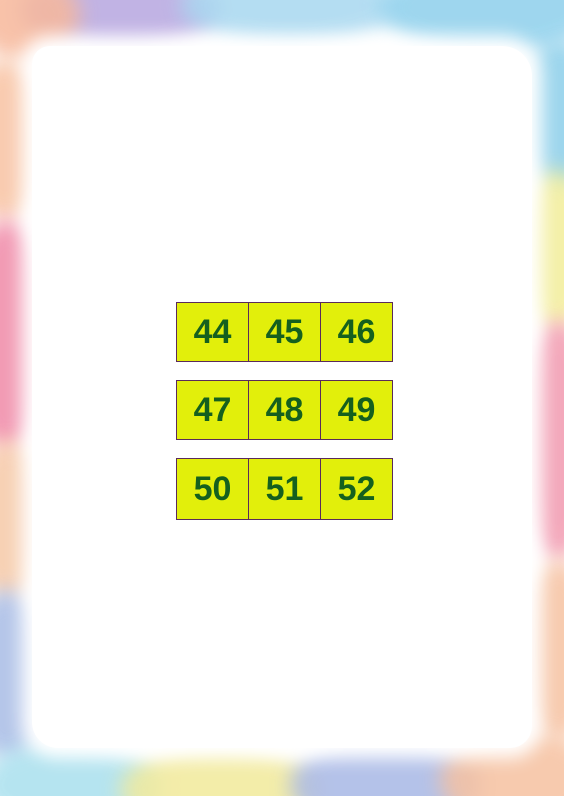 The width and height of the screenshot is (564, 796). What do you see at coordinates (356, 410) in the screenshot?
I see `number-card: 49` at bounding box center [356, 410].